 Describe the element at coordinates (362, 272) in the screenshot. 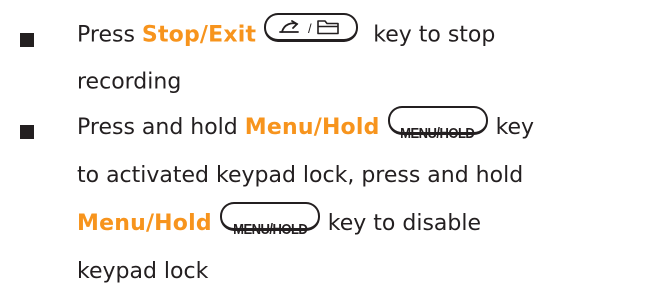

I see `bullet-line: keypad lock` at that location.